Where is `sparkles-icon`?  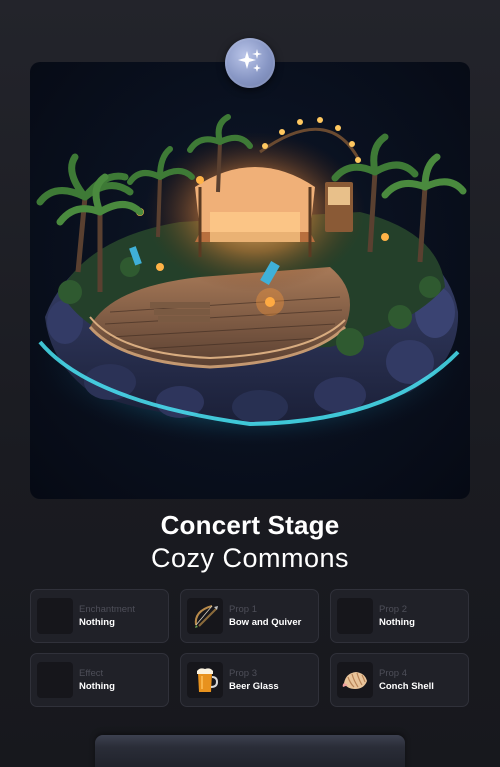 sparkles-icon is located at coordinates (250, 63).